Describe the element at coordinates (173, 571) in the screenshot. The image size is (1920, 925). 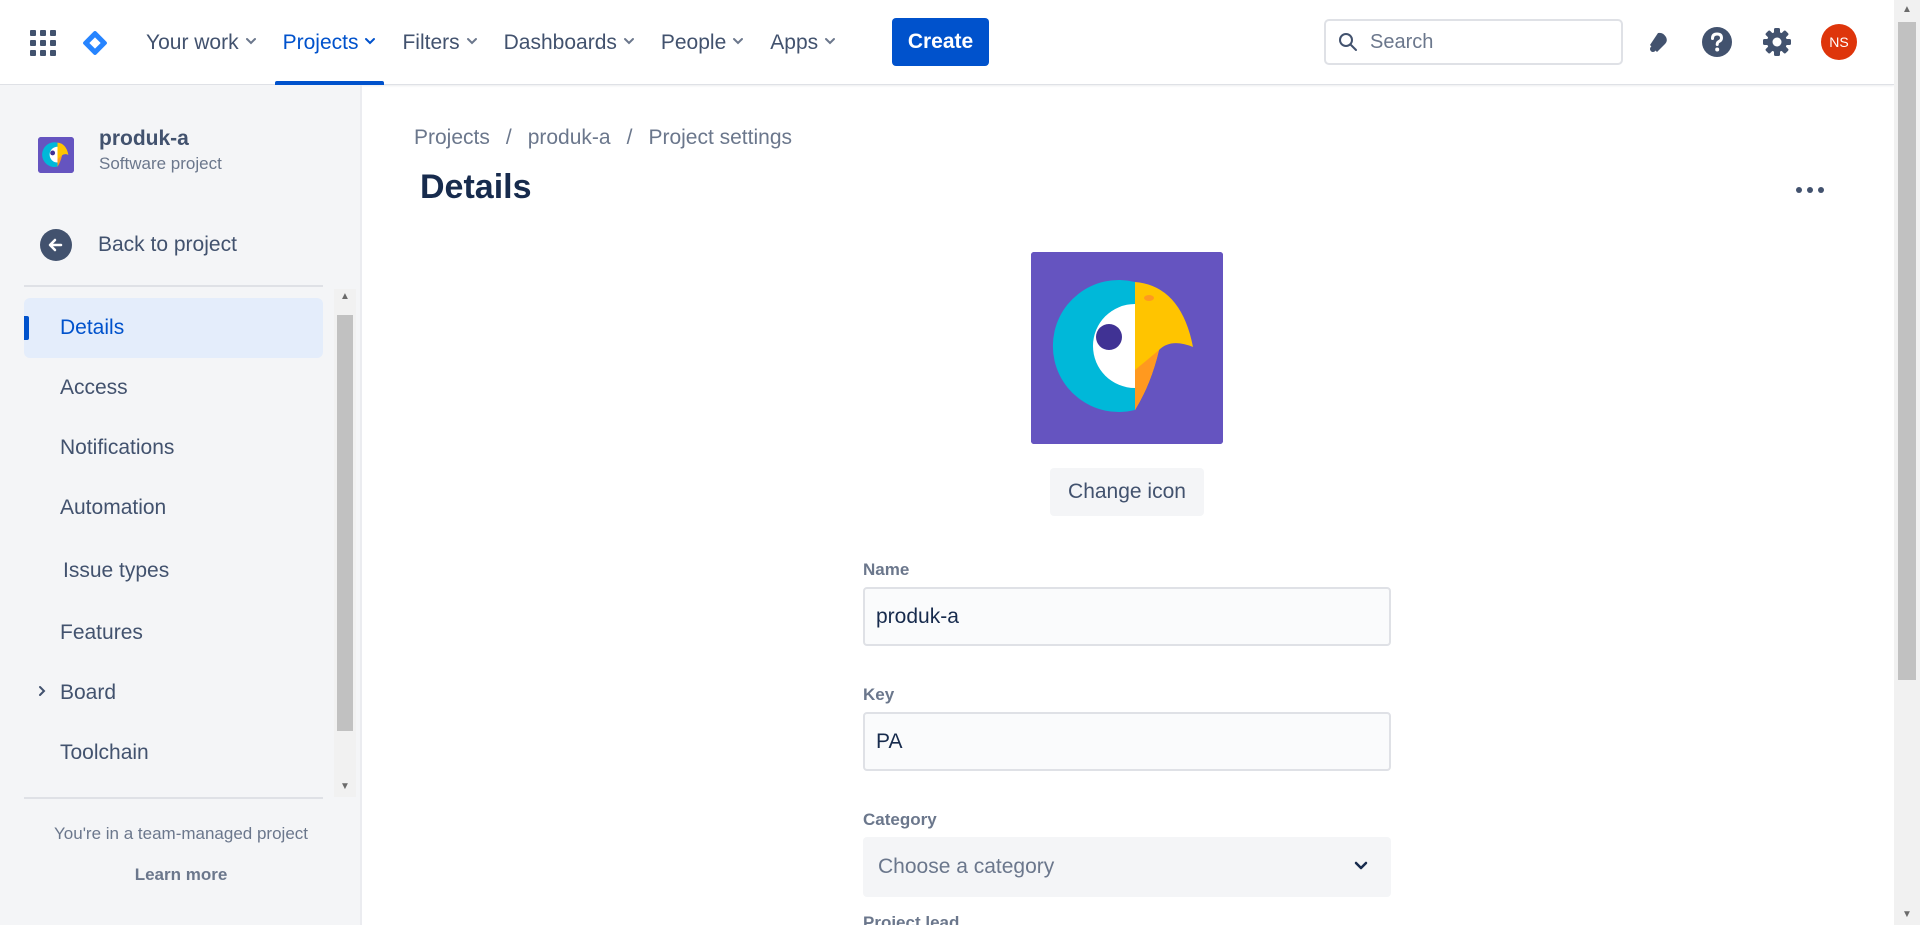
I see `sidebar-item-issue-types: Issue types` at that location.